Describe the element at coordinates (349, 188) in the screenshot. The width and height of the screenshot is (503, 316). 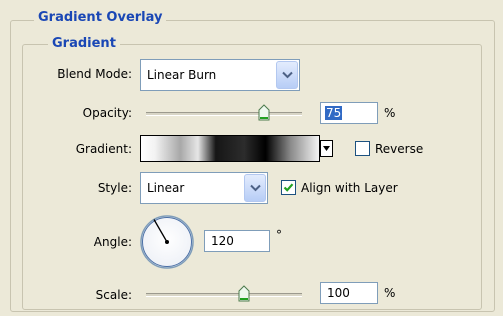
I see `align-with-layer-label: Align with Layer` at that location.